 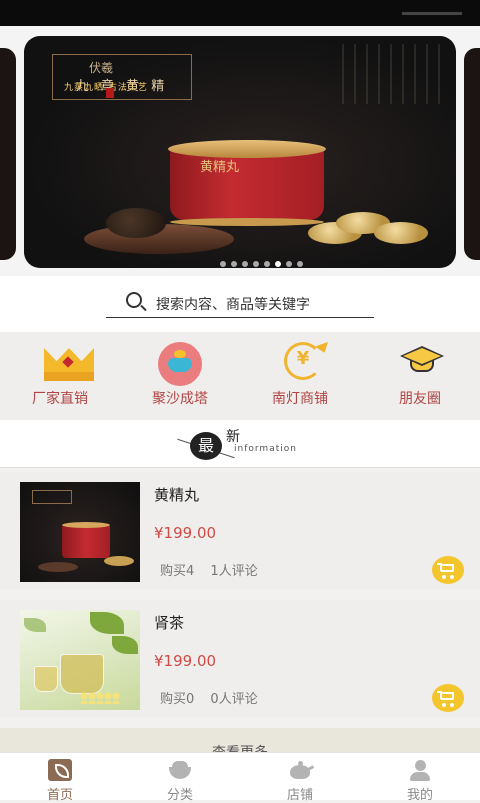 What do you see at coordinates (299, 795) in the screenshot?
I see `tab-label: 店铺` at bounding box center [299, 795].